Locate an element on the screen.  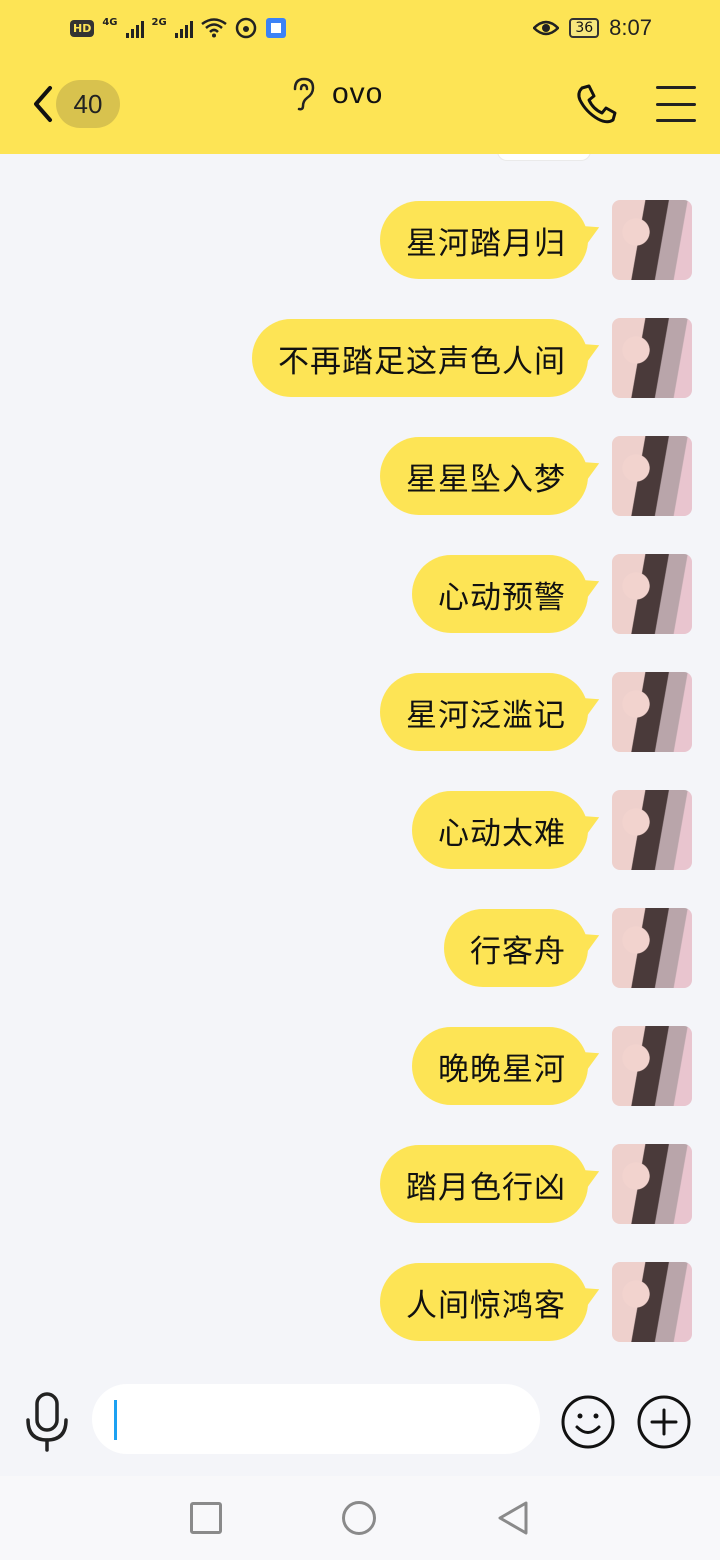
message-row: 踏月色行凶 is located at coordinates (536, 1184).